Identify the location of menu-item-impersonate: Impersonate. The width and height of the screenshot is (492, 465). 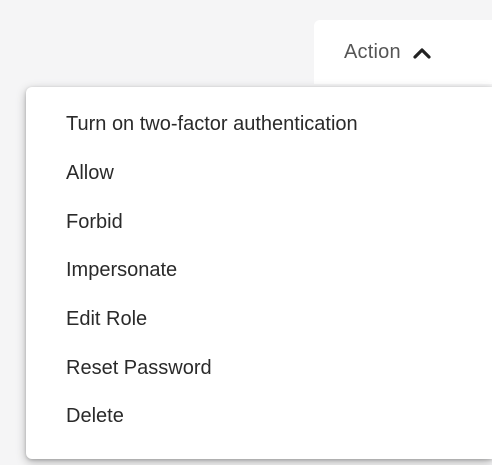
(259, 270).